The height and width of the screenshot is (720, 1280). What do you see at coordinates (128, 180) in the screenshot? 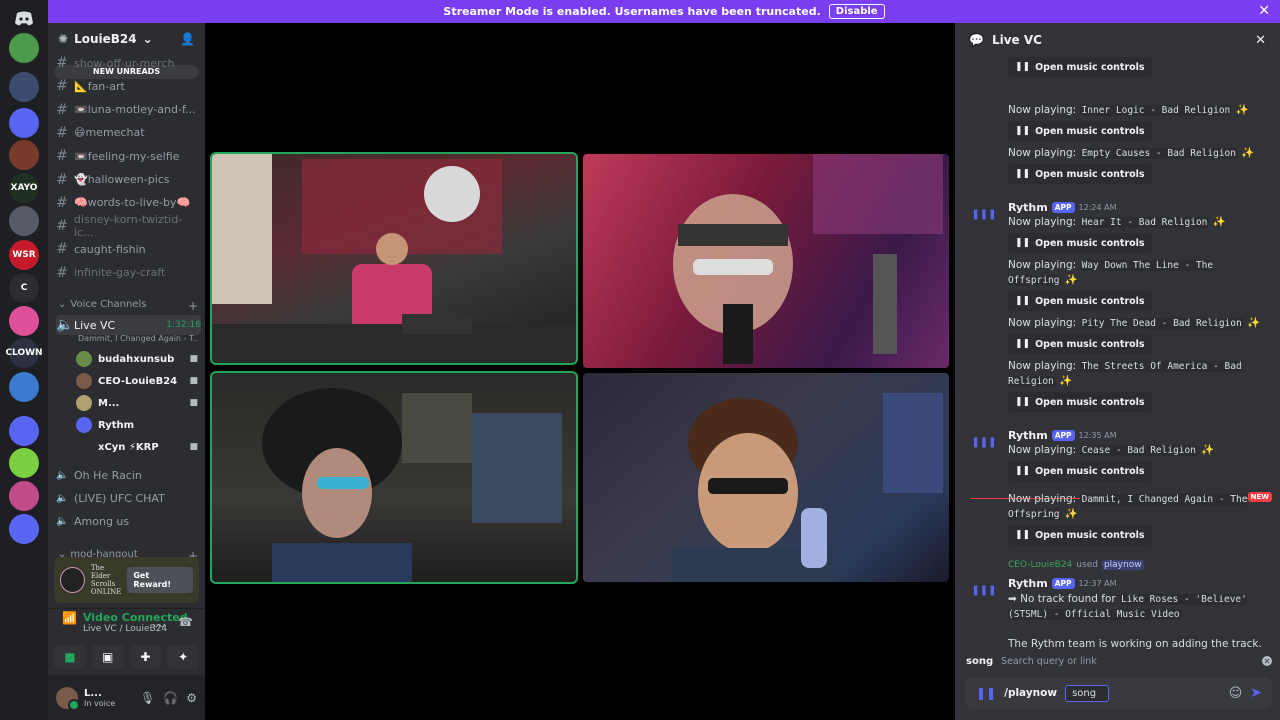
I see `text-channel: # 👻halloween-pics` at bounding box center [128, 180].